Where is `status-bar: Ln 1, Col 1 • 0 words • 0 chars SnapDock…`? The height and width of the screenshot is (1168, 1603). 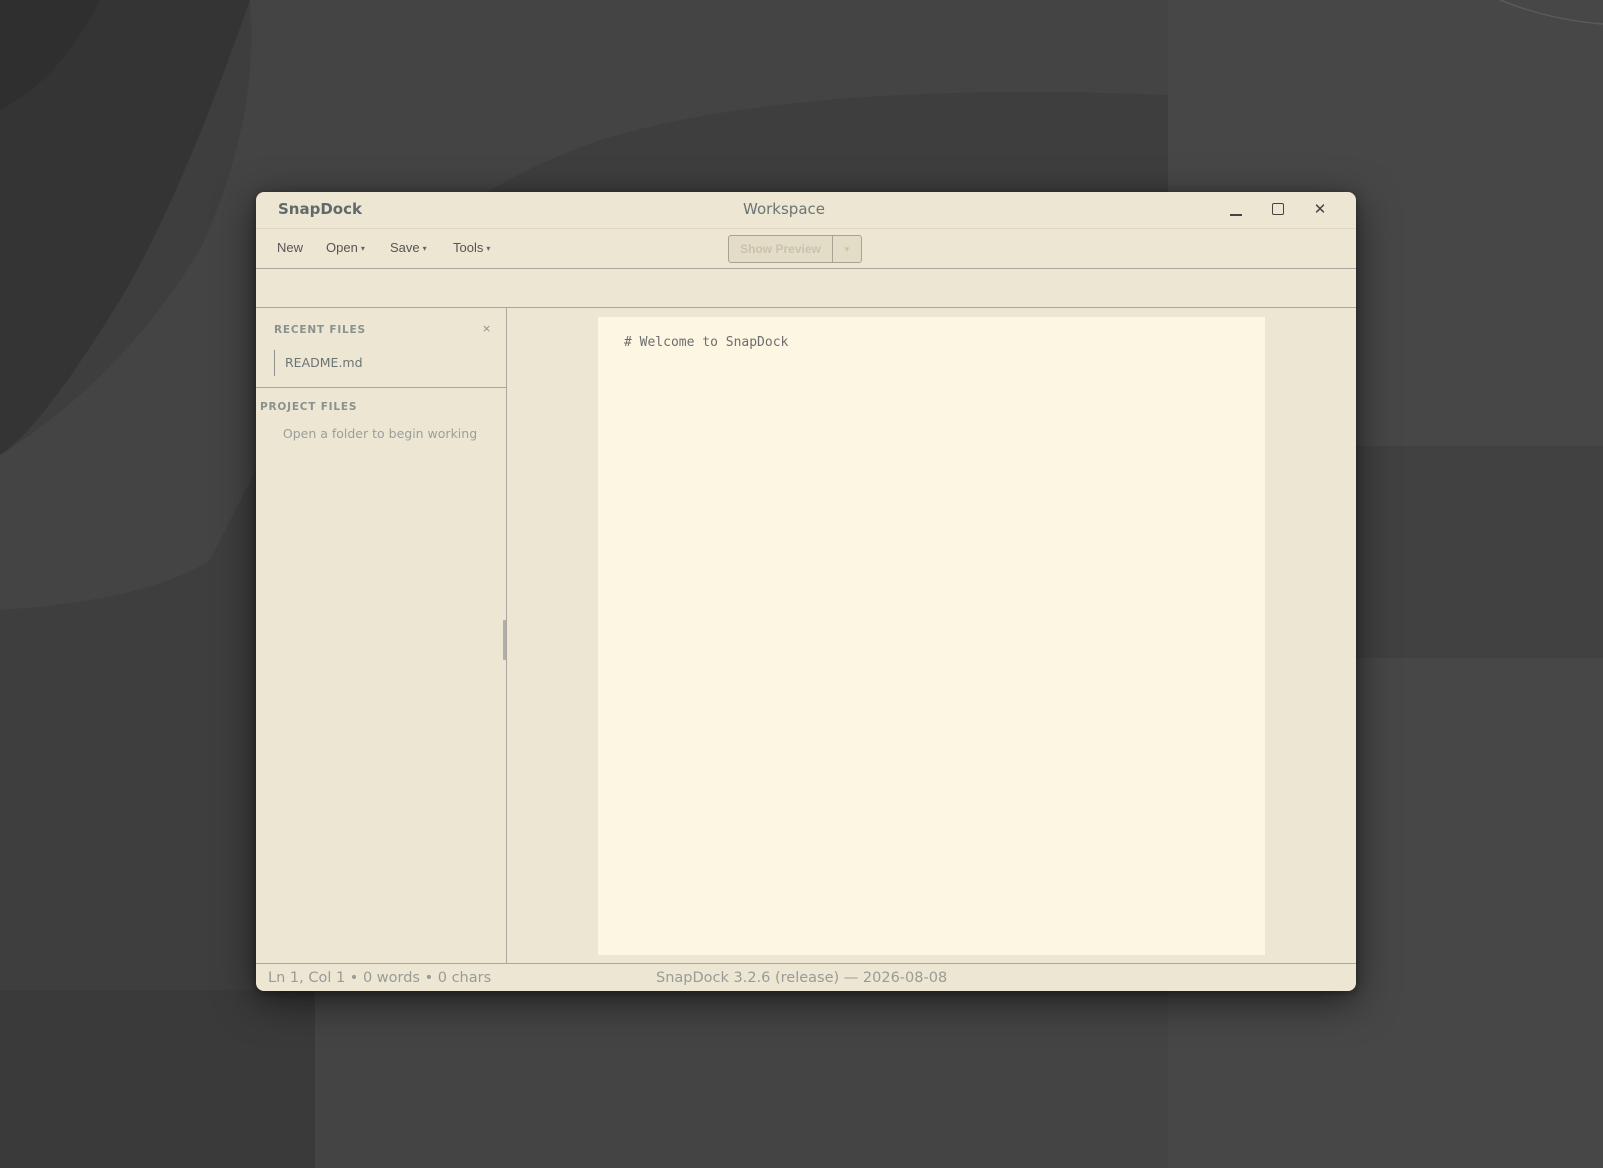 status-bar: Ln 1, Col 1 • 0 words • 0 chars SnapDock… is located at coordinates (806, 977).